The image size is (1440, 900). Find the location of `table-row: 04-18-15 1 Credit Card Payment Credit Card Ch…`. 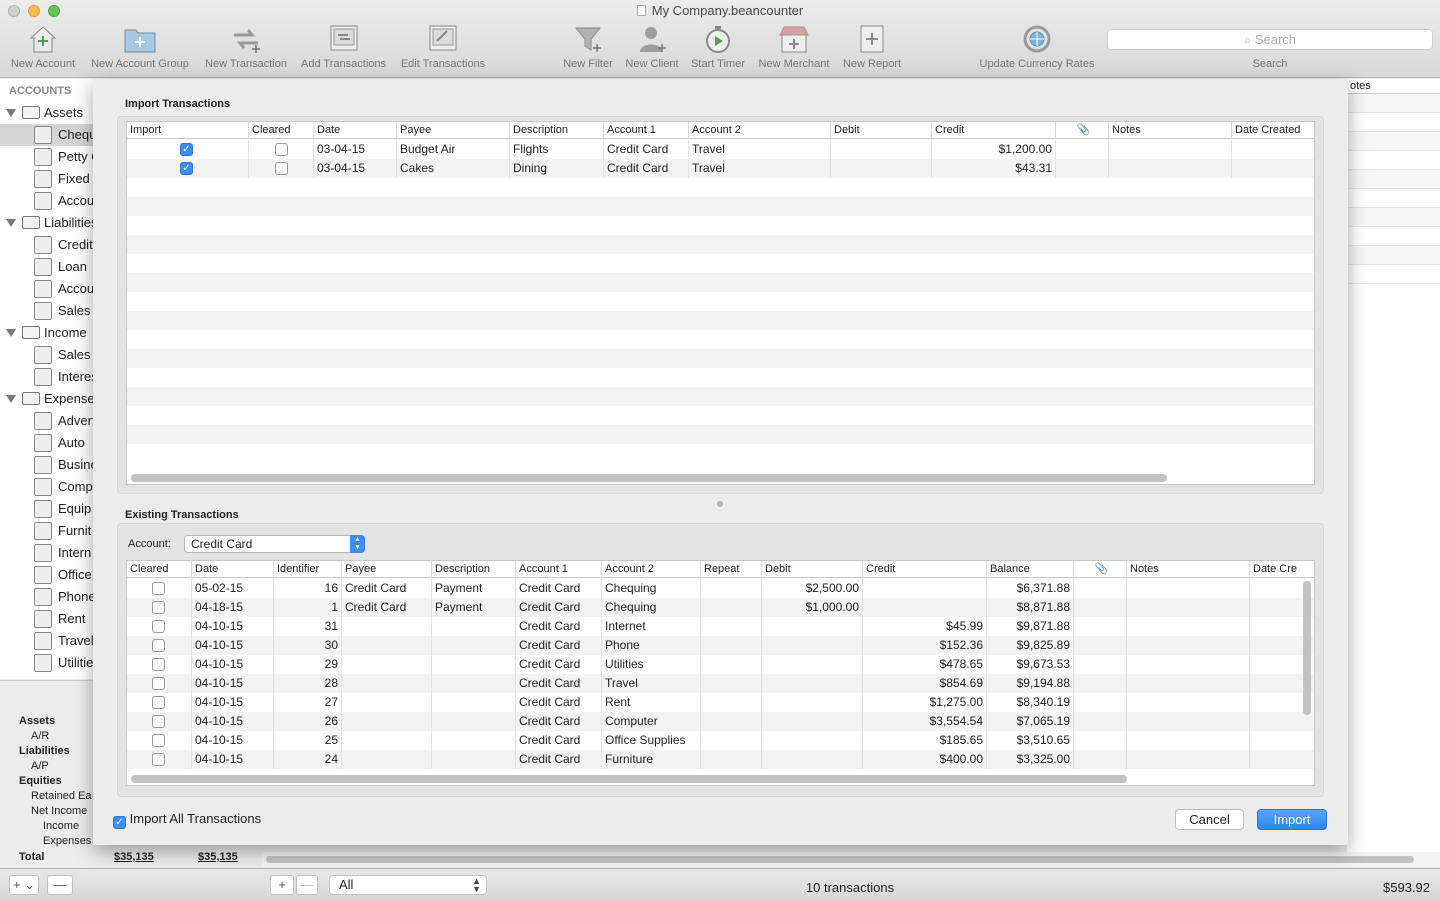

table-row: 04-18-15 1 Credit Card Payment Credit Card Ch… is located at coordinates (720, 607).